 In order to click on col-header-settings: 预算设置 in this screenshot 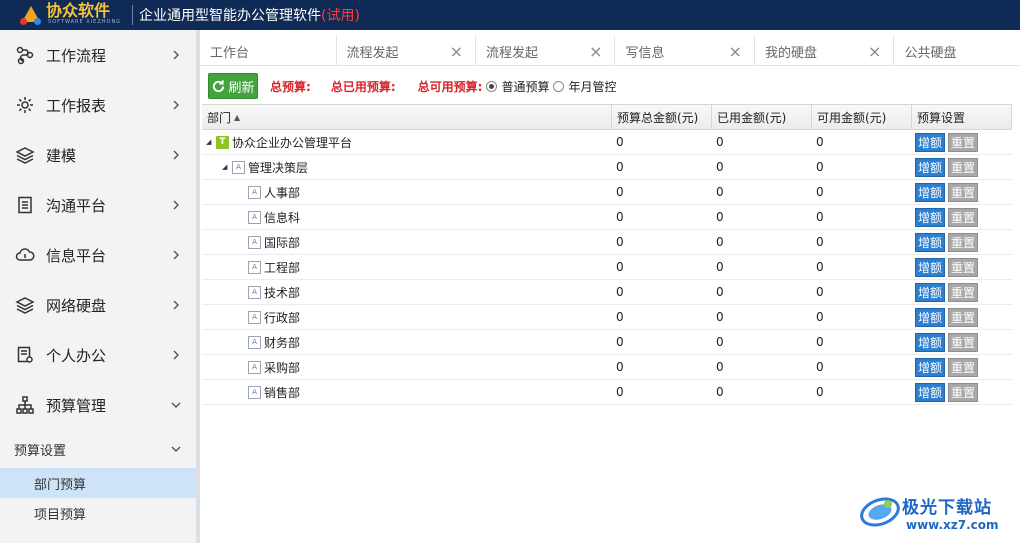, I will do `click(962, 117)`.